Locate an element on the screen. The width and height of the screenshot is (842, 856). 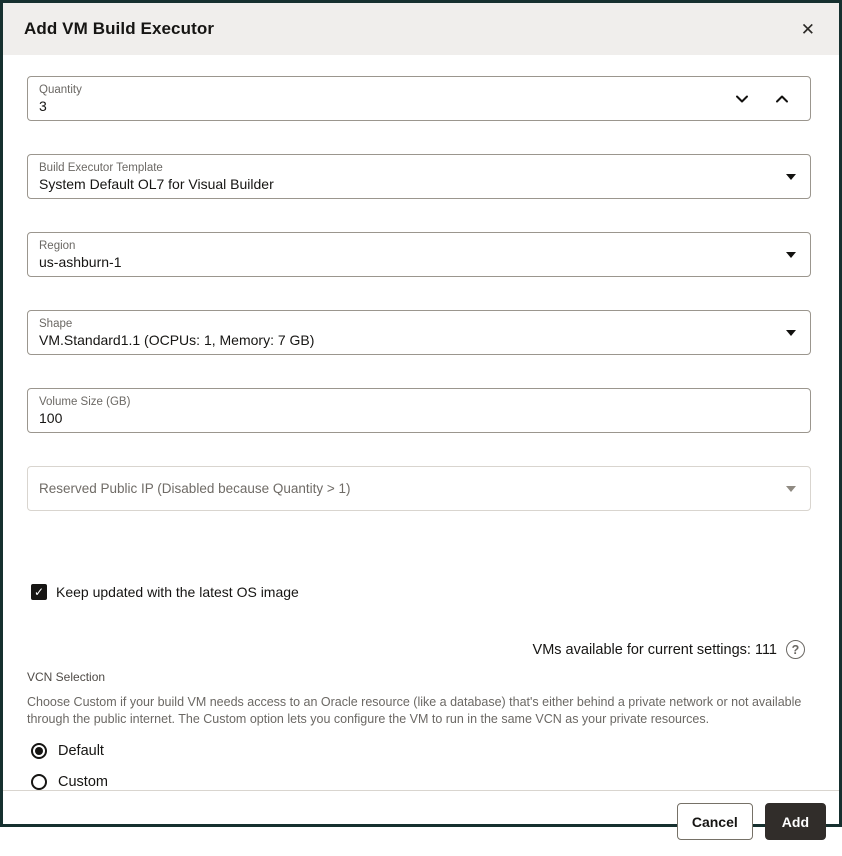
os-image-checkbox-row: ✓ Keep updated with the latest OS image is located at coordinates (419, 592).